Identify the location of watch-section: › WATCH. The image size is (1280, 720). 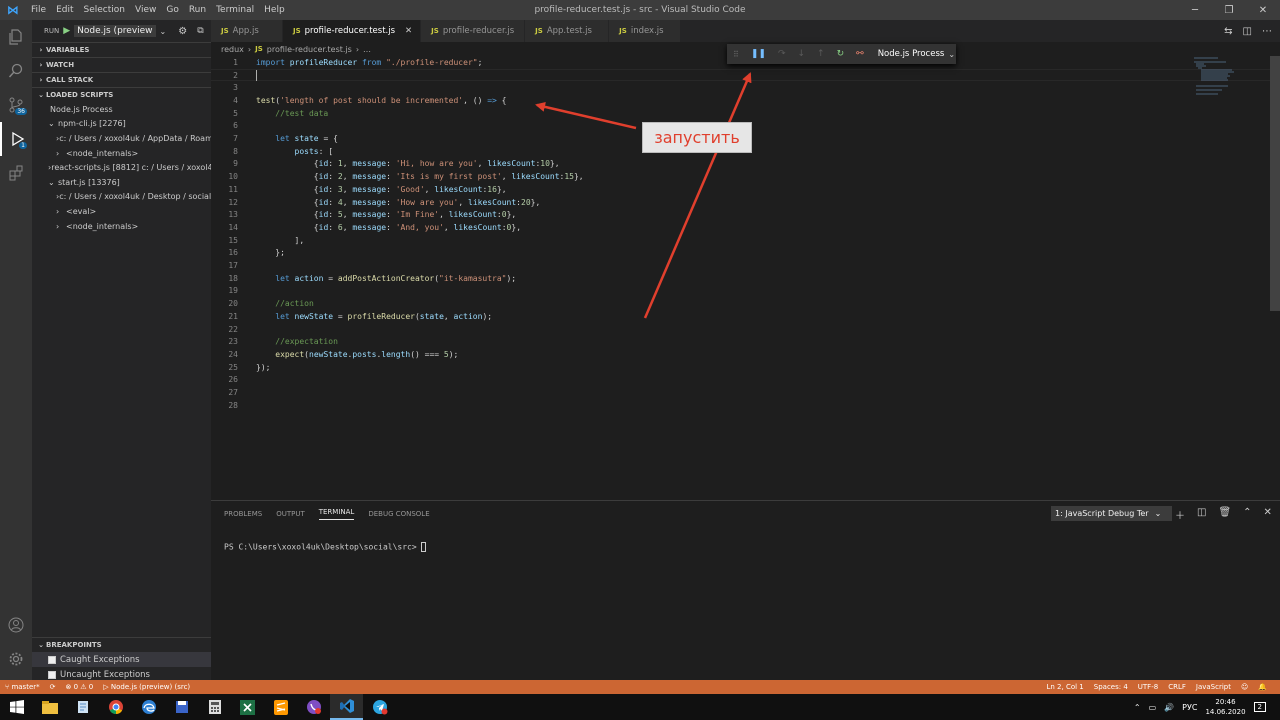
(121, 64).